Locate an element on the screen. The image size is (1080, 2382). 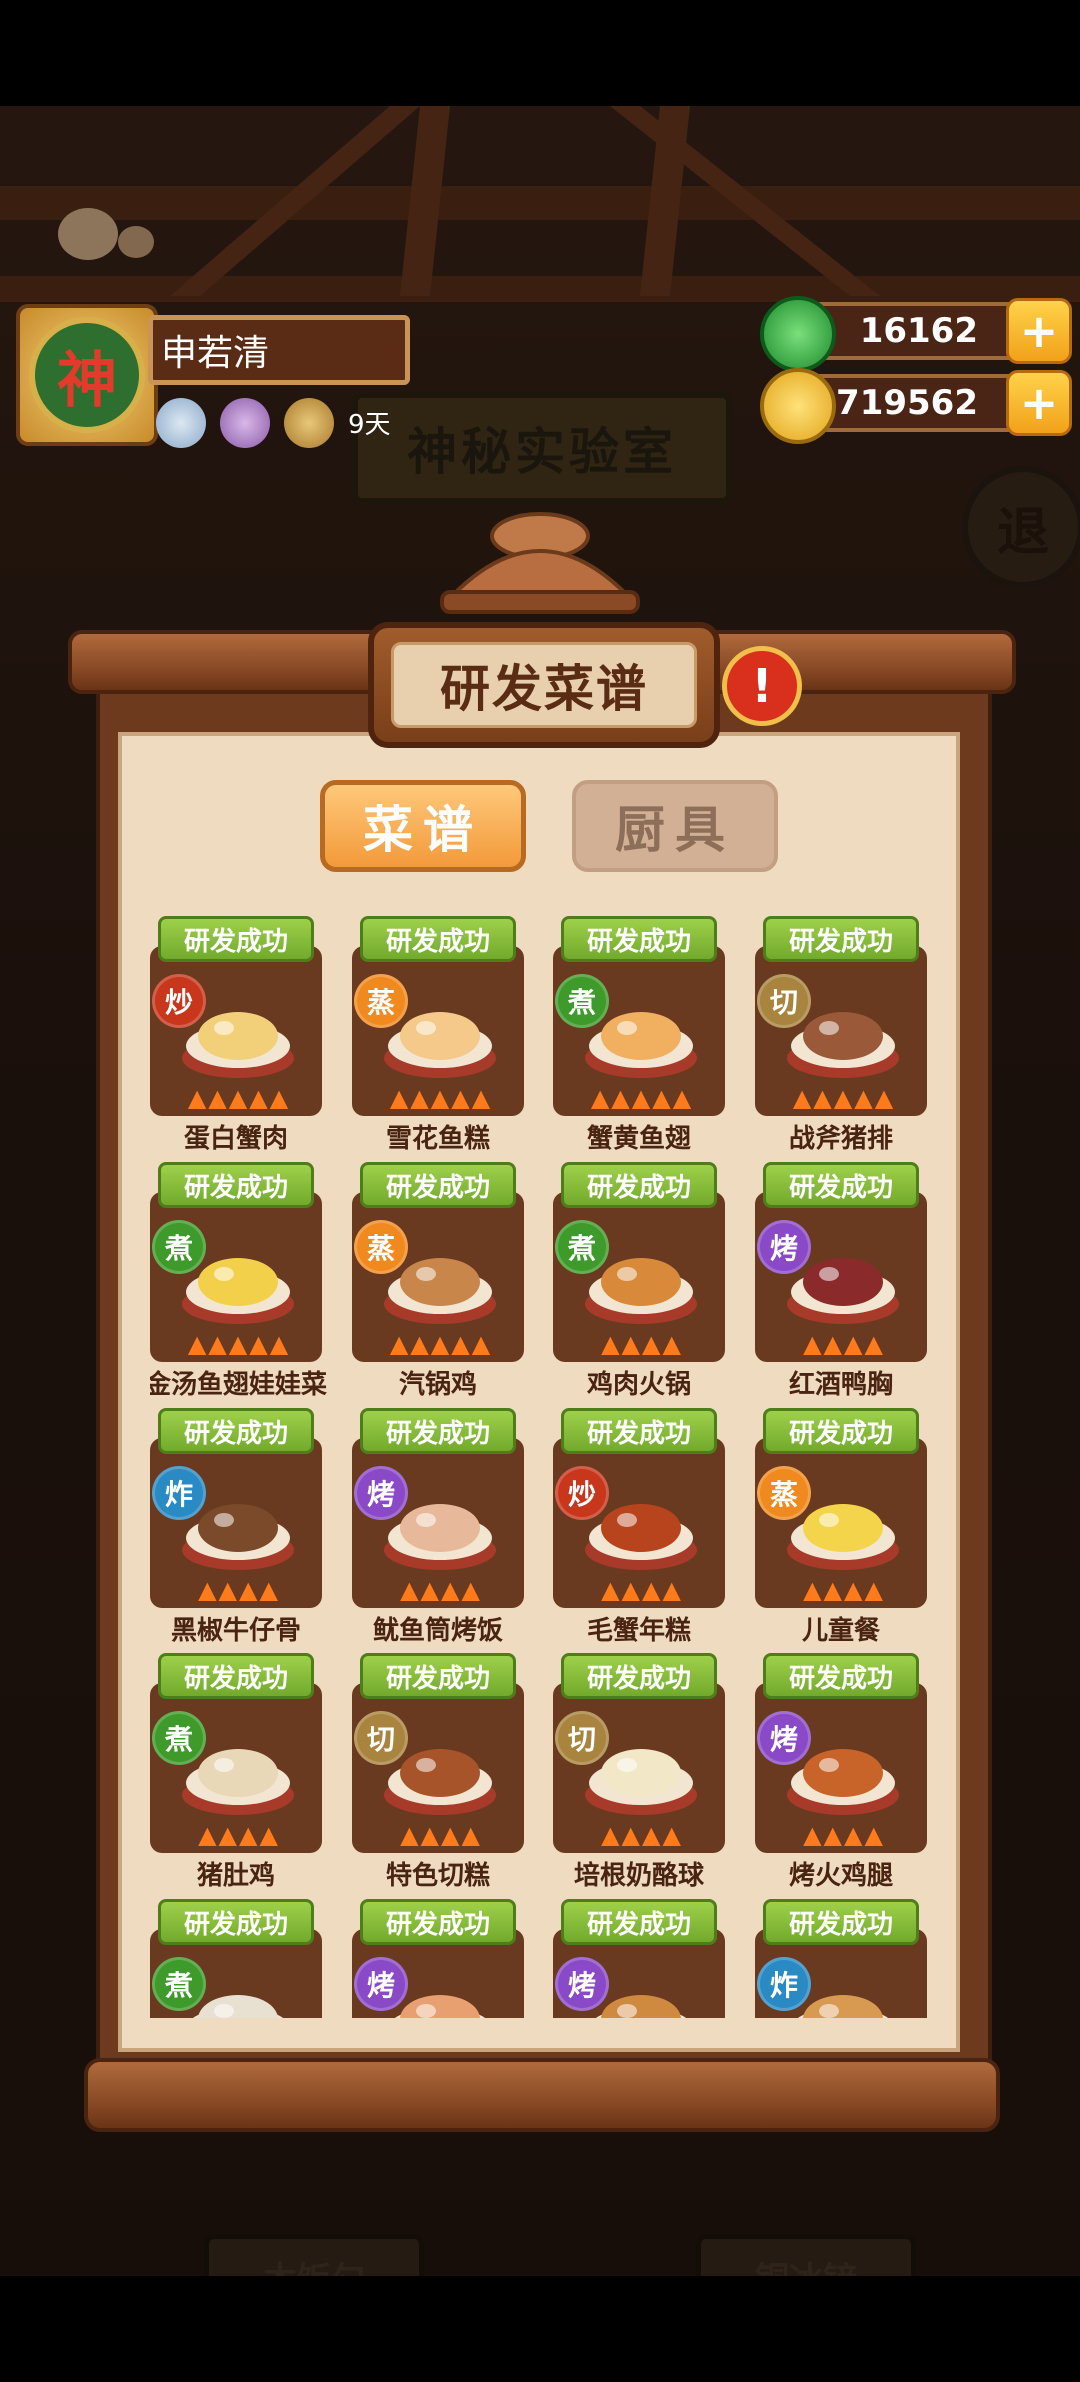
player-name: 申若清 is located at coordinates (279, 350).